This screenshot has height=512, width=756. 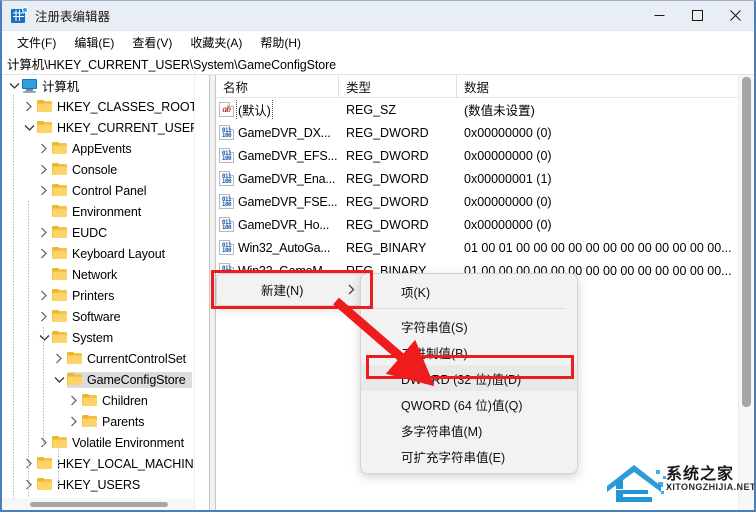 I want to click on tree-item-software: Software, so click(x=98, y=316).